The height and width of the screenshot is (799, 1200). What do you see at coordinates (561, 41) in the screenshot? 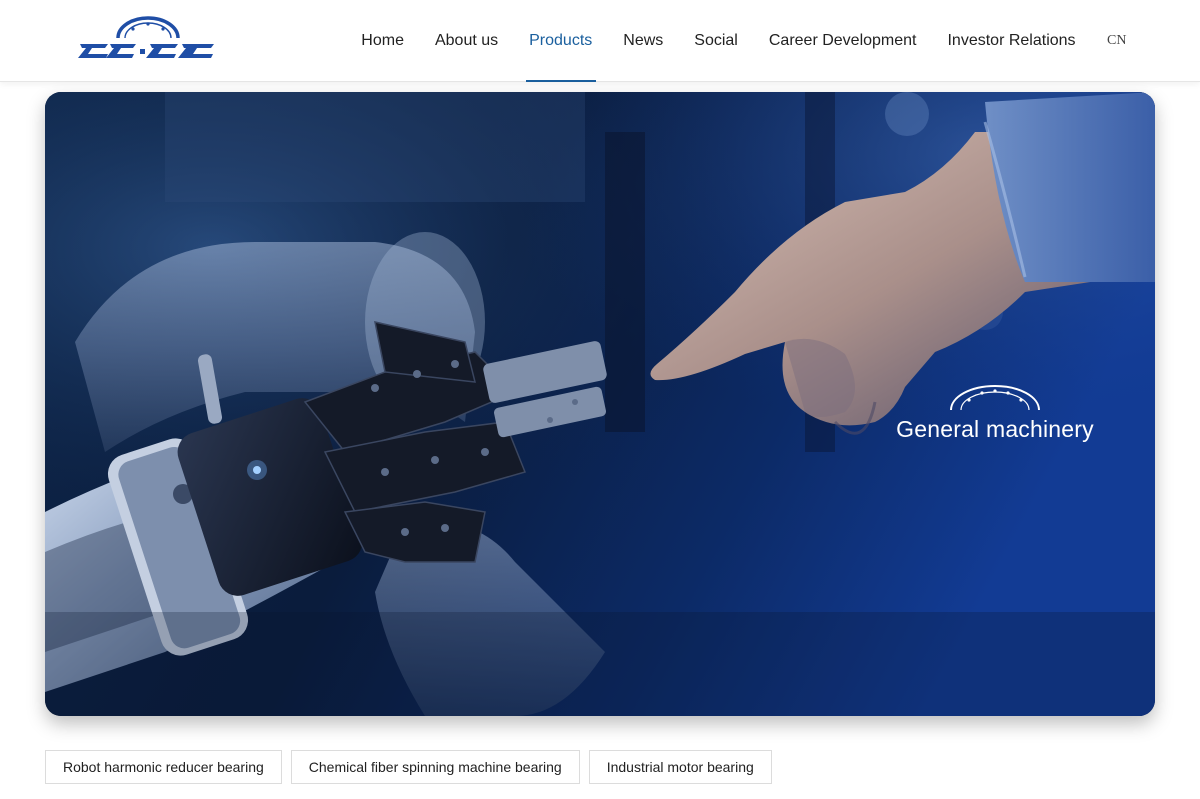
I see `nav-products: Products` at bounding box center [561, 41].